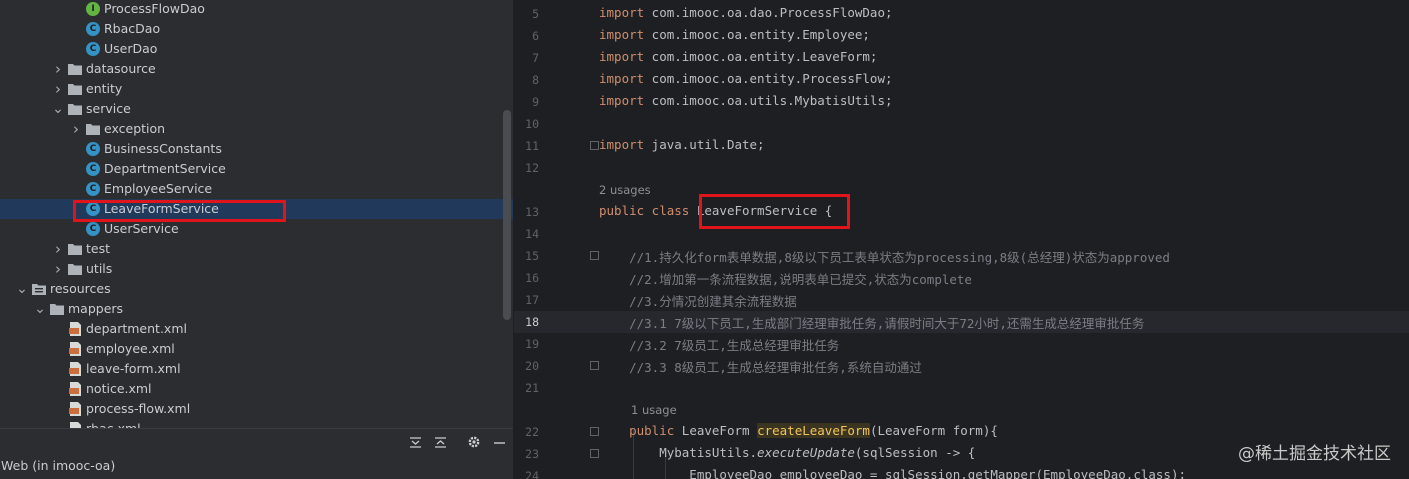  What do you see at coordinates (256, 49) in the screenshot?
I see `tree-item: C UserDao` at bounding box center [256, 49].